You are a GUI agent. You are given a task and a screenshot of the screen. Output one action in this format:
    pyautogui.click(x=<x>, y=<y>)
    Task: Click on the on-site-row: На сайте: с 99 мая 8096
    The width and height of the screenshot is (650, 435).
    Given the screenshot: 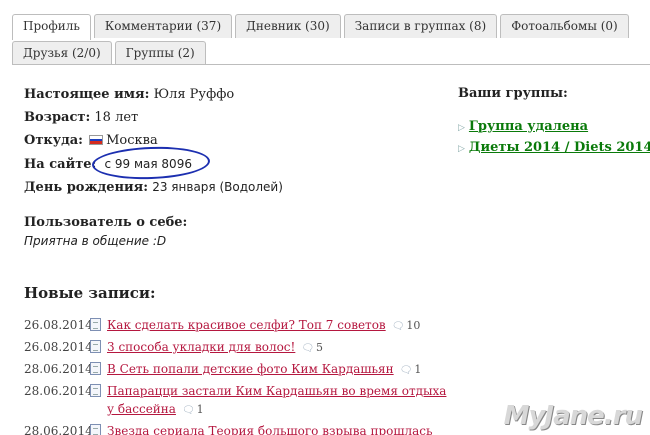 What is the action you would take?
    pyautogui.click(x=153, y=163)
    